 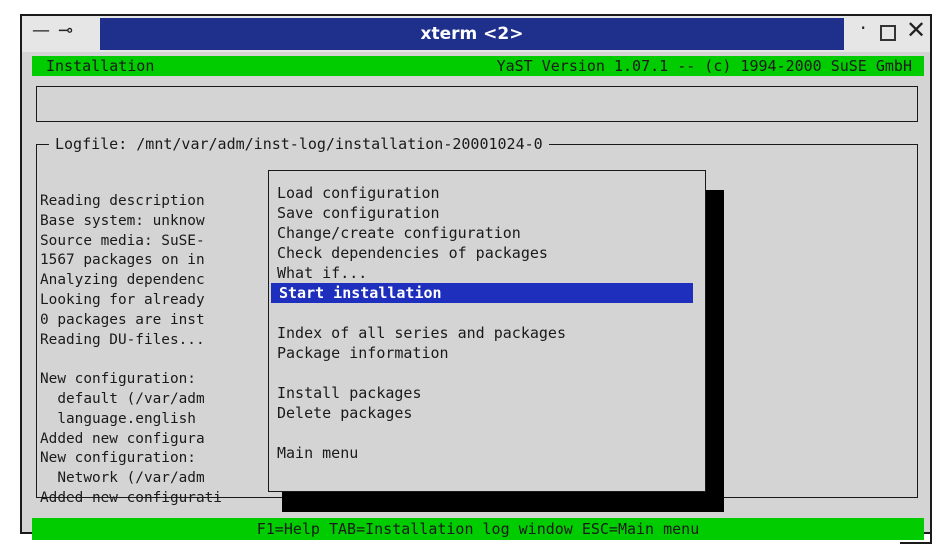 I want to click on window-menu-icon: —, so click(x=41, y=30).